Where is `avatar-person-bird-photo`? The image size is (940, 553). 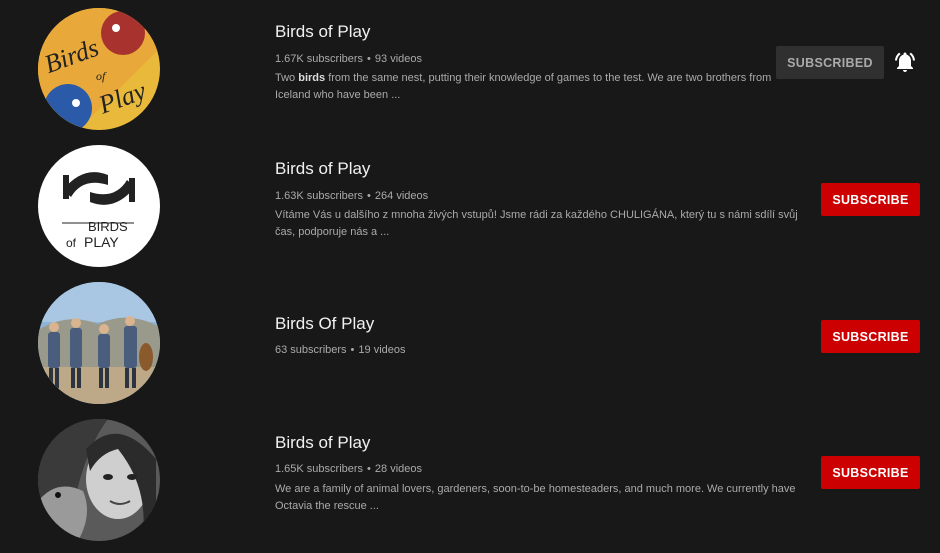 avatar-person-bird-photo is located at coordinates (99, 480).